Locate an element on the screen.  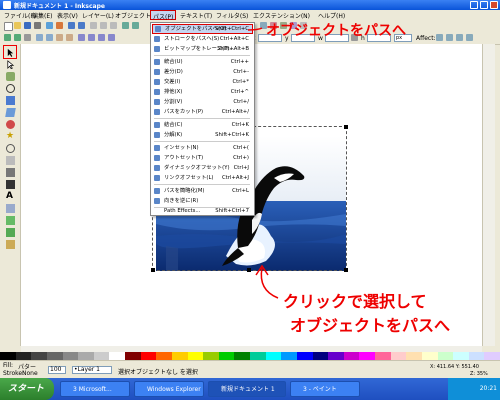
close-button is located at coordinates (494, 5).